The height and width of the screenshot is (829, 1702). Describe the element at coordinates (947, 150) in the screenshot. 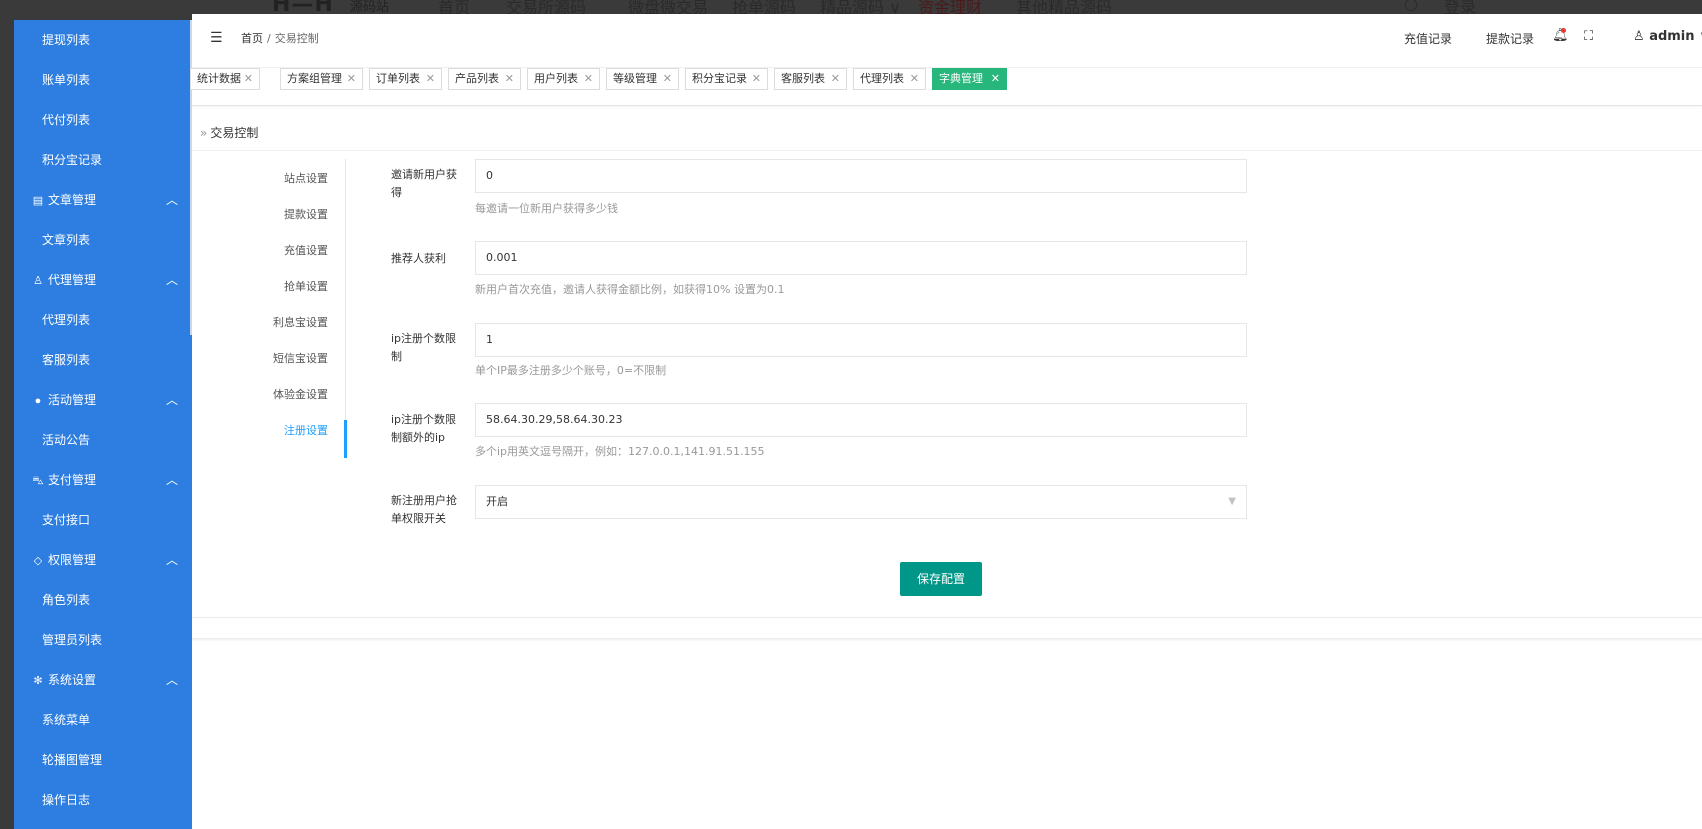

I see `divider` at that location.